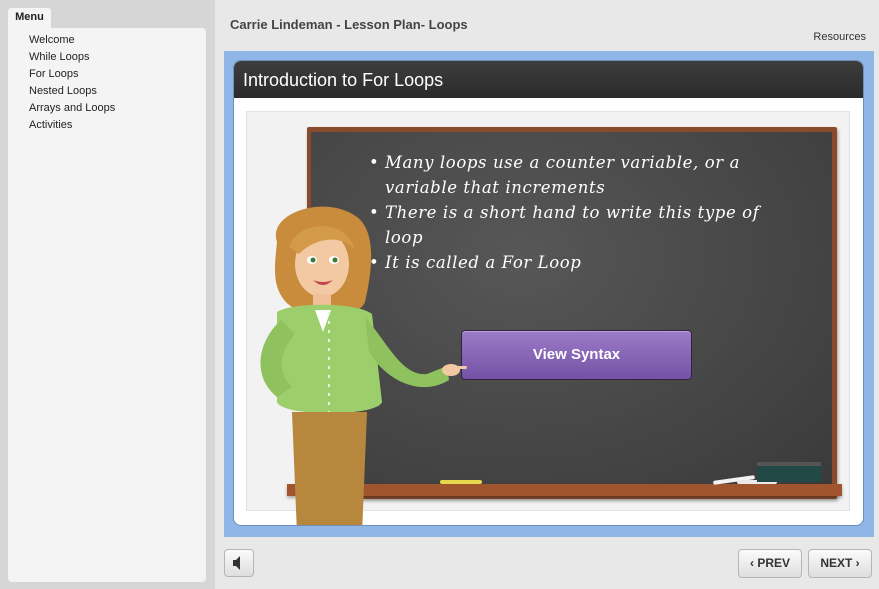  What do you see at coordinates (836, 563) in the screenshot?
I see `next-label: NEXT` at bounding box center [836, 563].